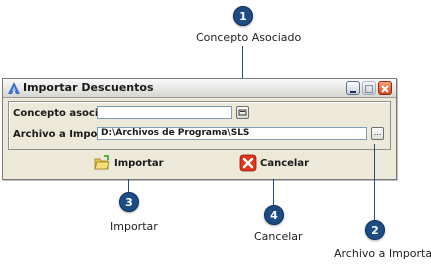  I want to click on callout-2-text: Archivo a Importar, so click(382, 253).